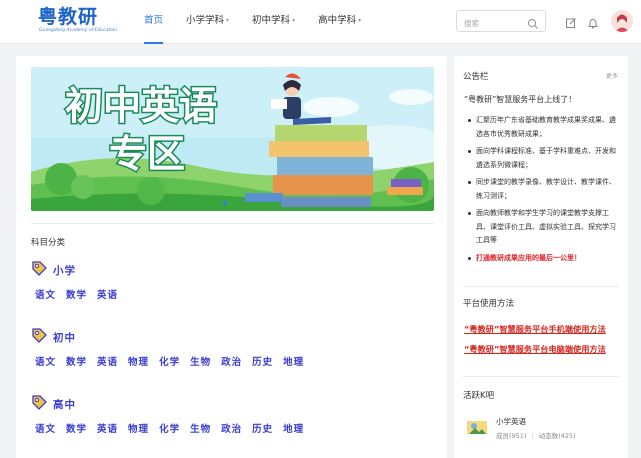  I want to click on subject-senior: 高中 语文 数学 英语 物理 化学 生物 政治 历史 地理, so click(231, 414).